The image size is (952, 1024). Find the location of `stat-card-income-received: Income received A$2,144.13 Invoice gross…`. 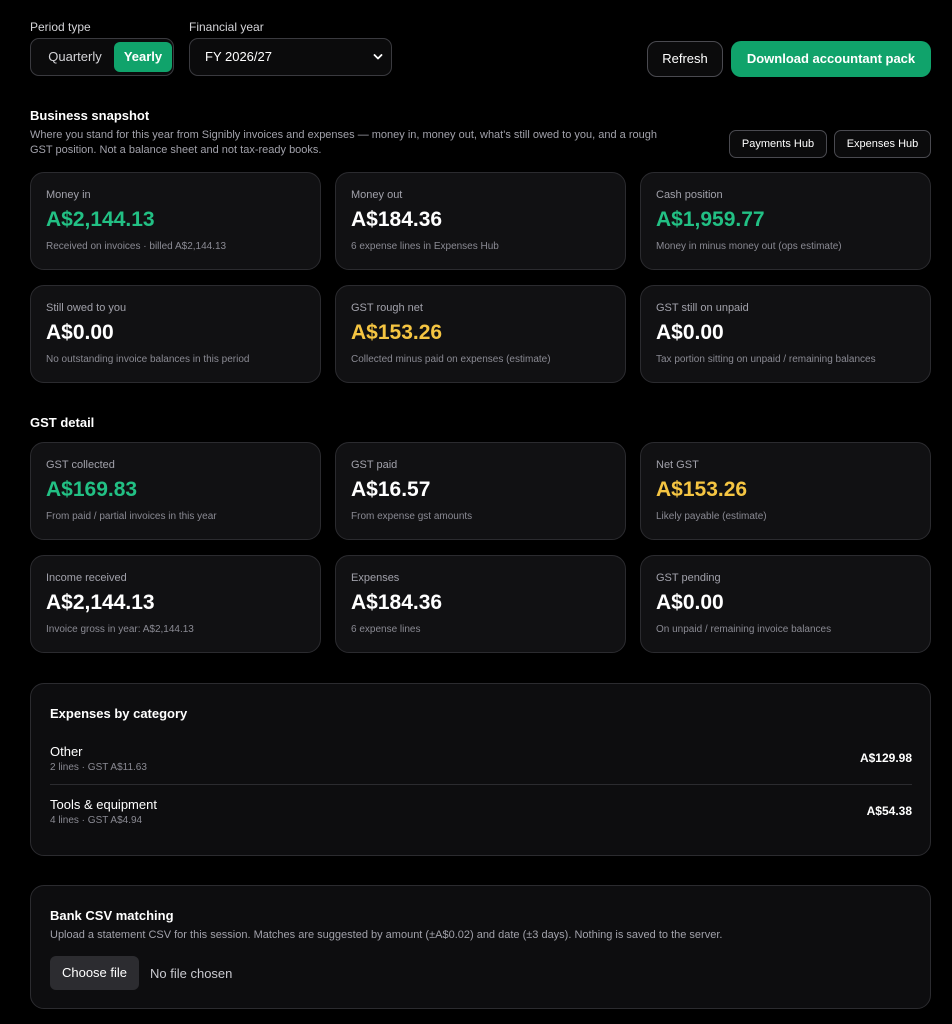

stat-card-income-received: Income received A$2,144.13 Invoice gross… is located at coordinates (175, 604).